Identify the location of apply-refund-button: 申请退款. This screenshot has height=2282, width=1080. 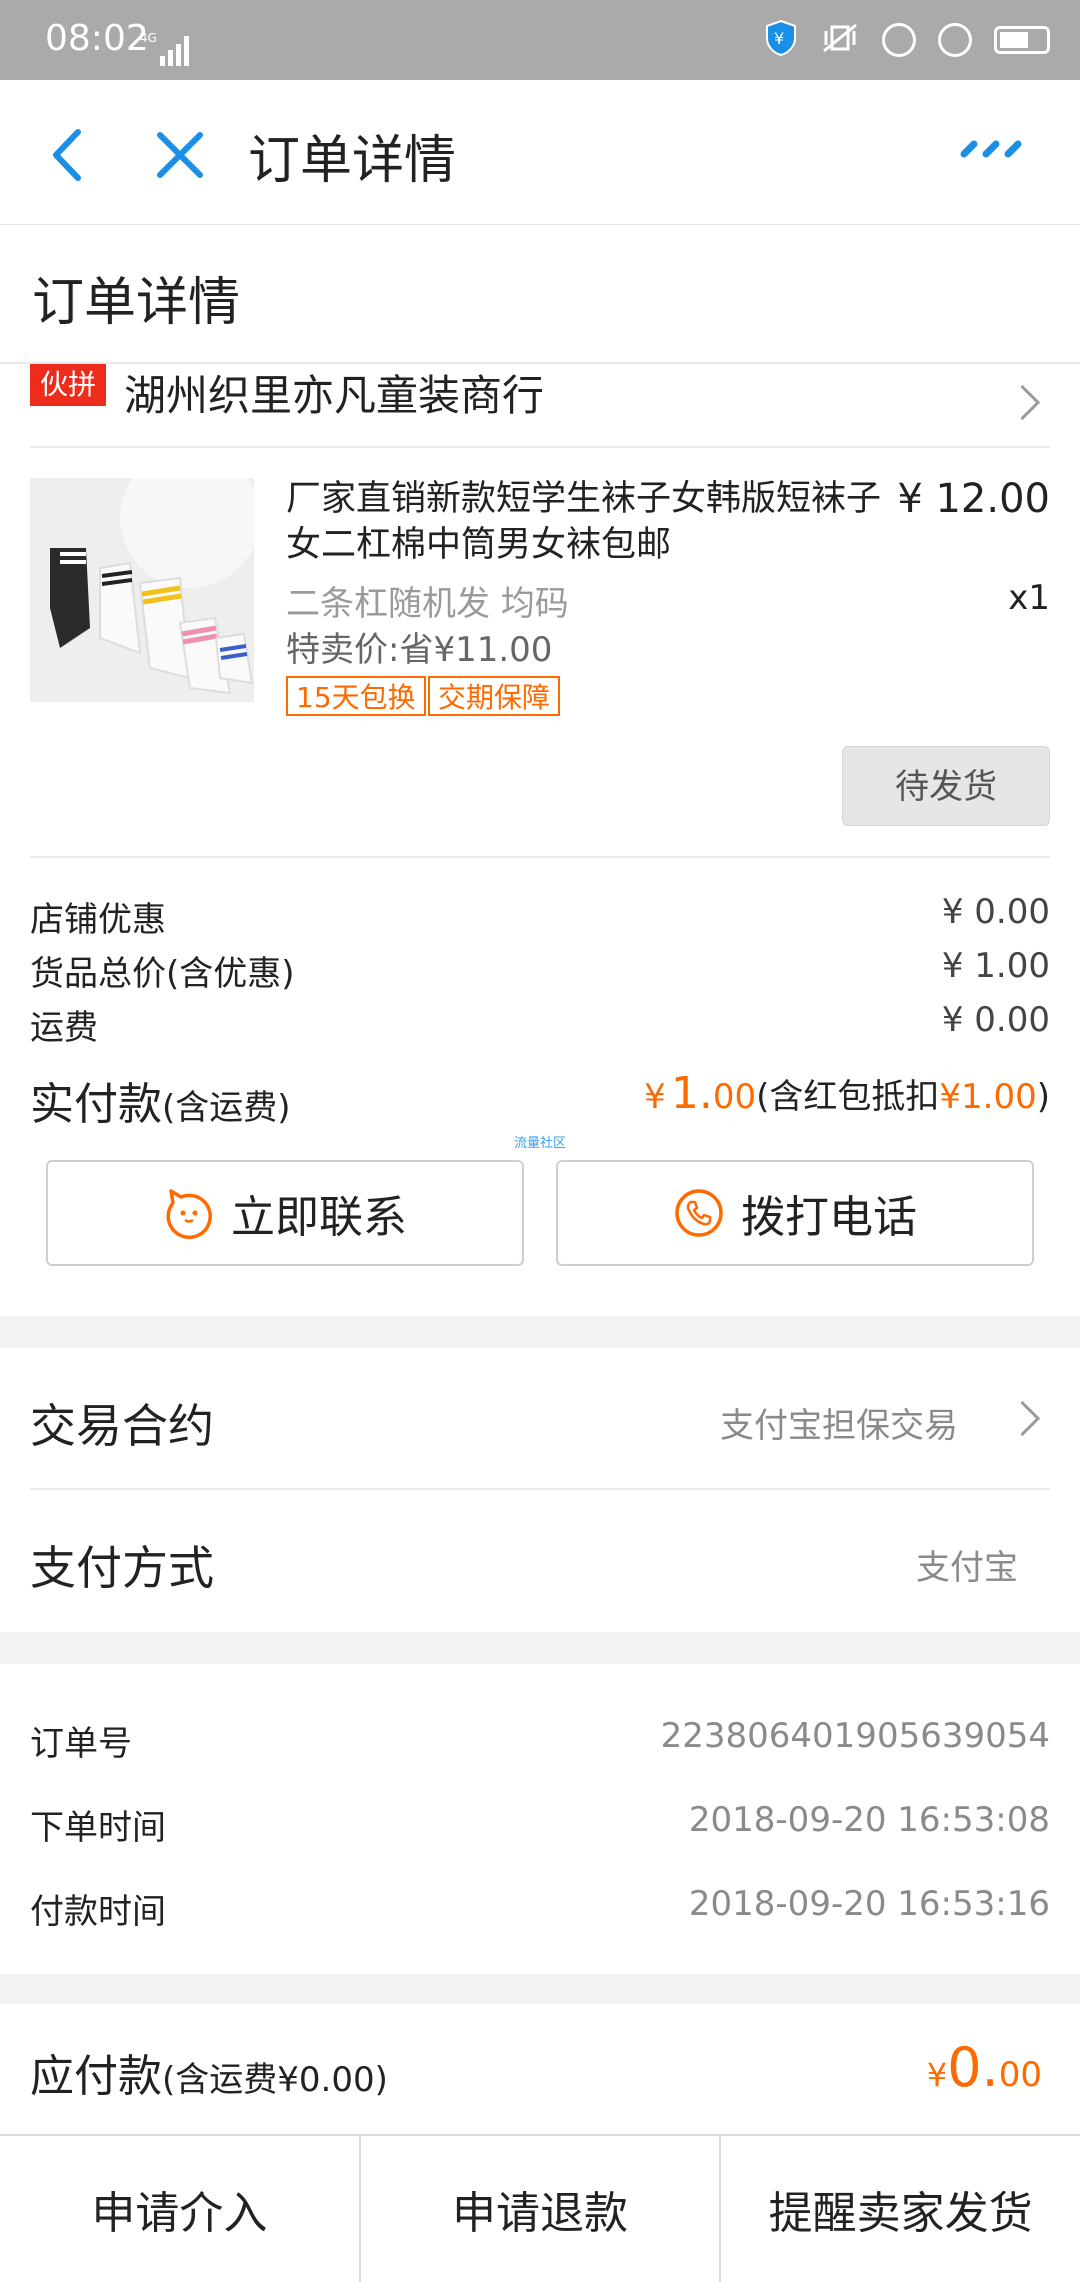
(541, 2209).